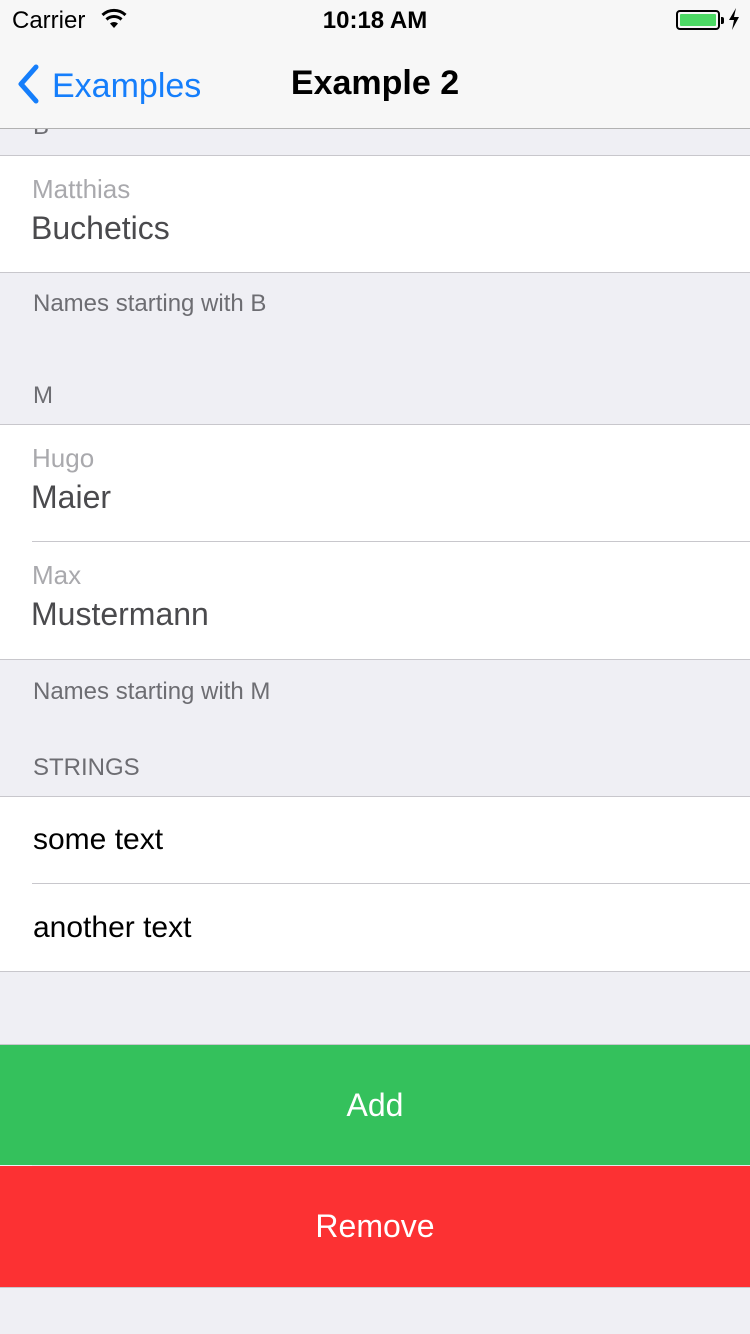 The width and height of the screenshot is (750, 1334). Describe the element at coordinates (150, 303) in the screenshot. I see `section-footer-b: Names starting with B` at that location.